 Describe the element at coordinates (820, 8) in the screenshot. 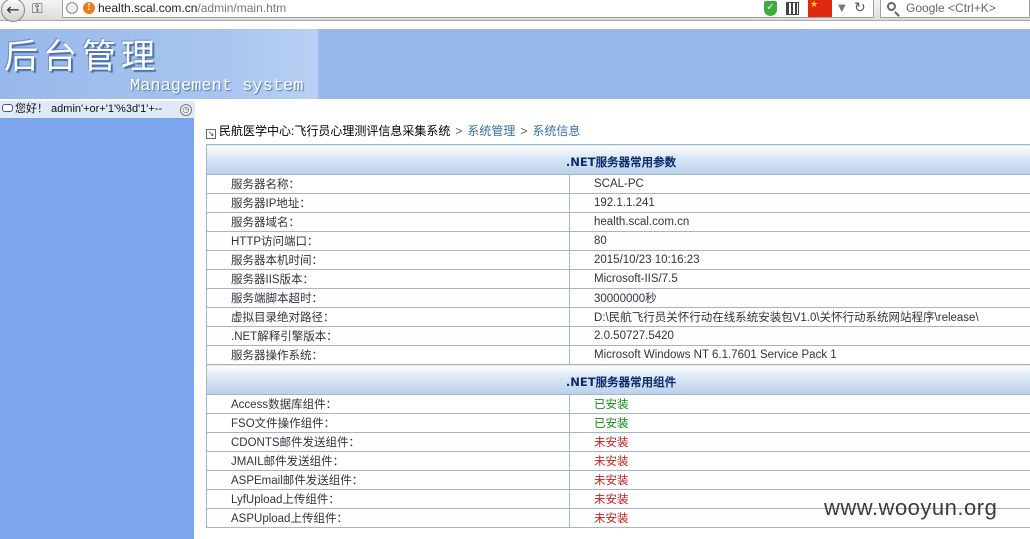

I see `china-flag-icon: ★` at that location.